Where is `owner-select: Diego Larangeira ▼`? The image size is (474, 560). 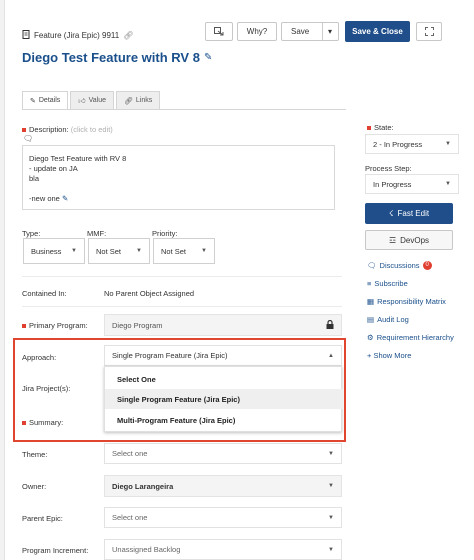
owner-select: Diego Larangeira ▼ is located at coordinates (223, 486).